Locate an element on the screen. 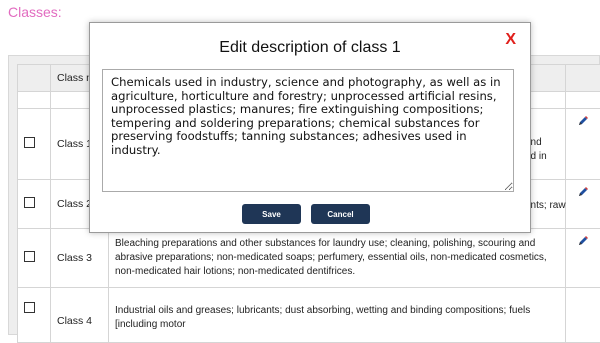  class-name: Class 4 is located at coordinates (80, 315).